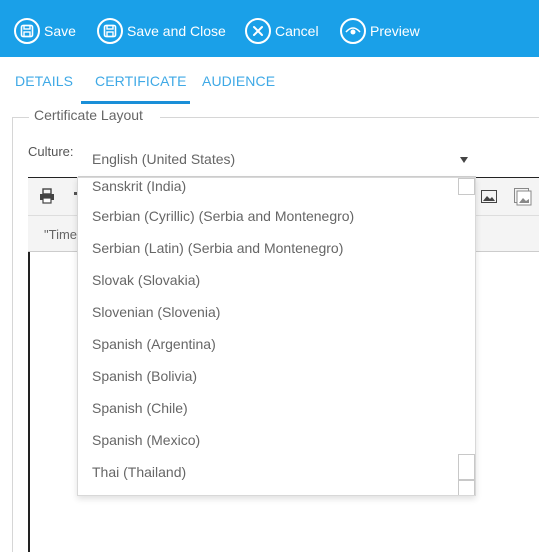 Image resolution: width=539 pixels, height=552 pixels. What do you see at coordinates (353, 31) in the screenshot?
I see `eye-icon` at bounding box center [353, 31].